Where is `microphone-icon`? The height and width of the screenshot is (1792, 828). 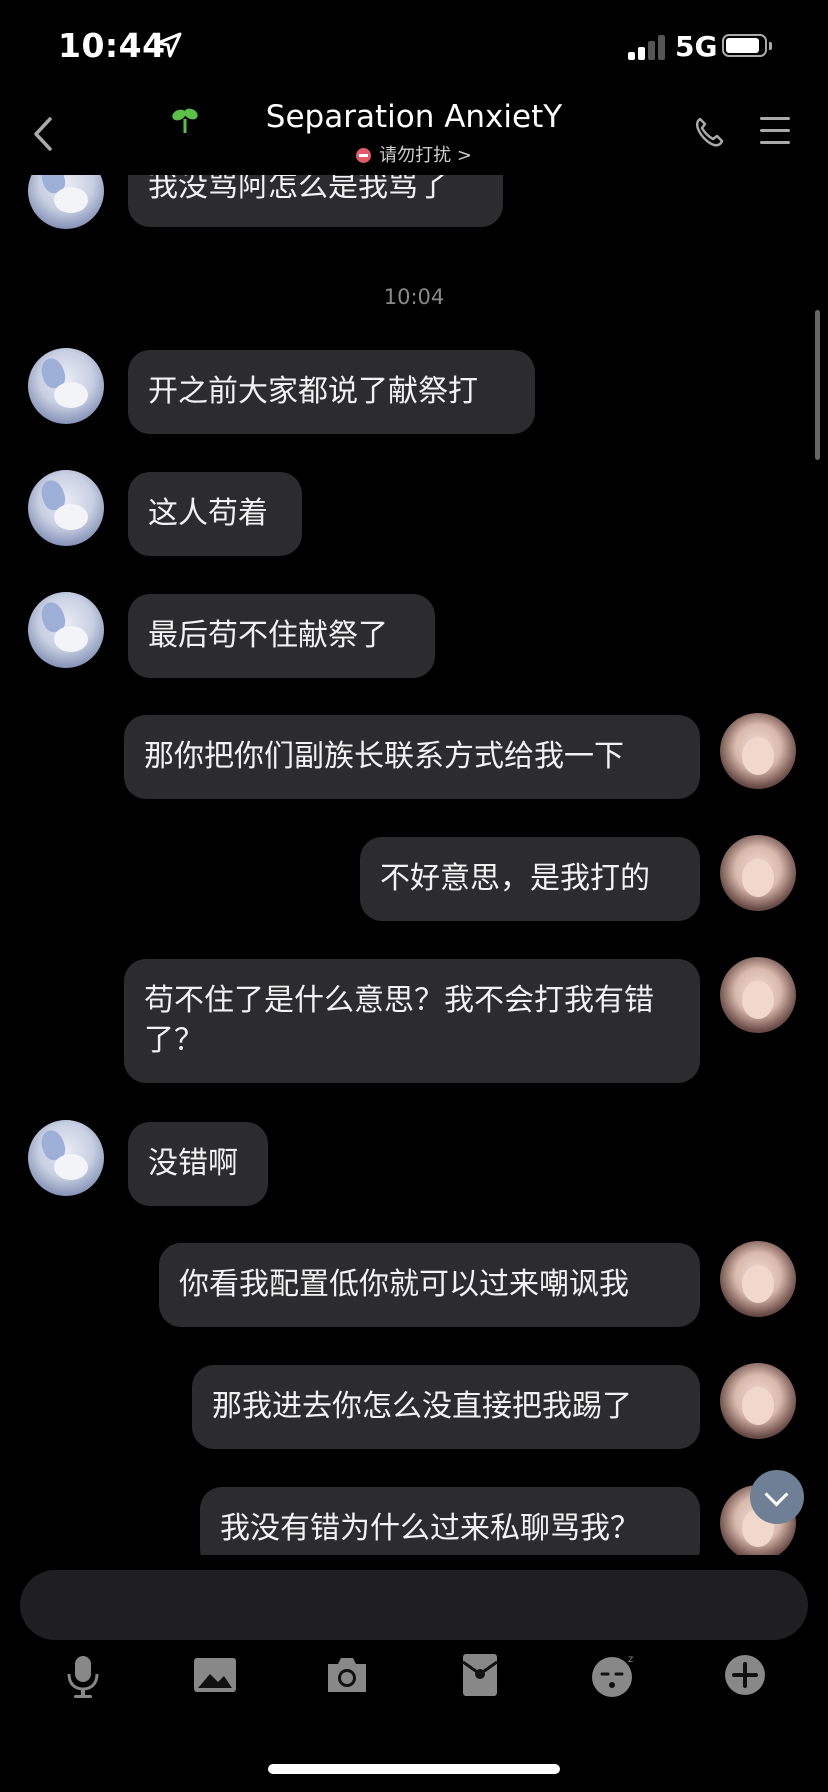
microphone-icon is located at coordinates (83, 1675).